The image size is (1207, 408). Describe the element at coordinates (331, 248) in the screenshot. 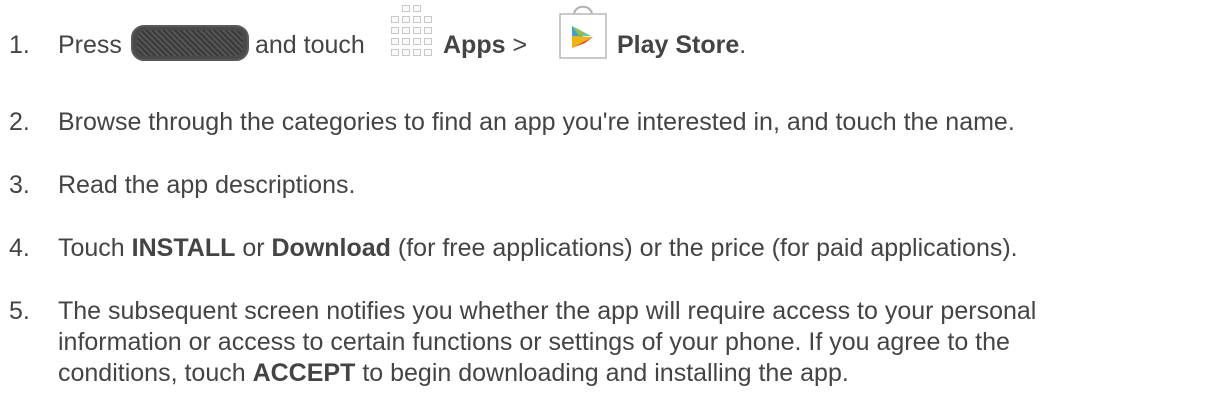

I see `download-label: Download` at that location.